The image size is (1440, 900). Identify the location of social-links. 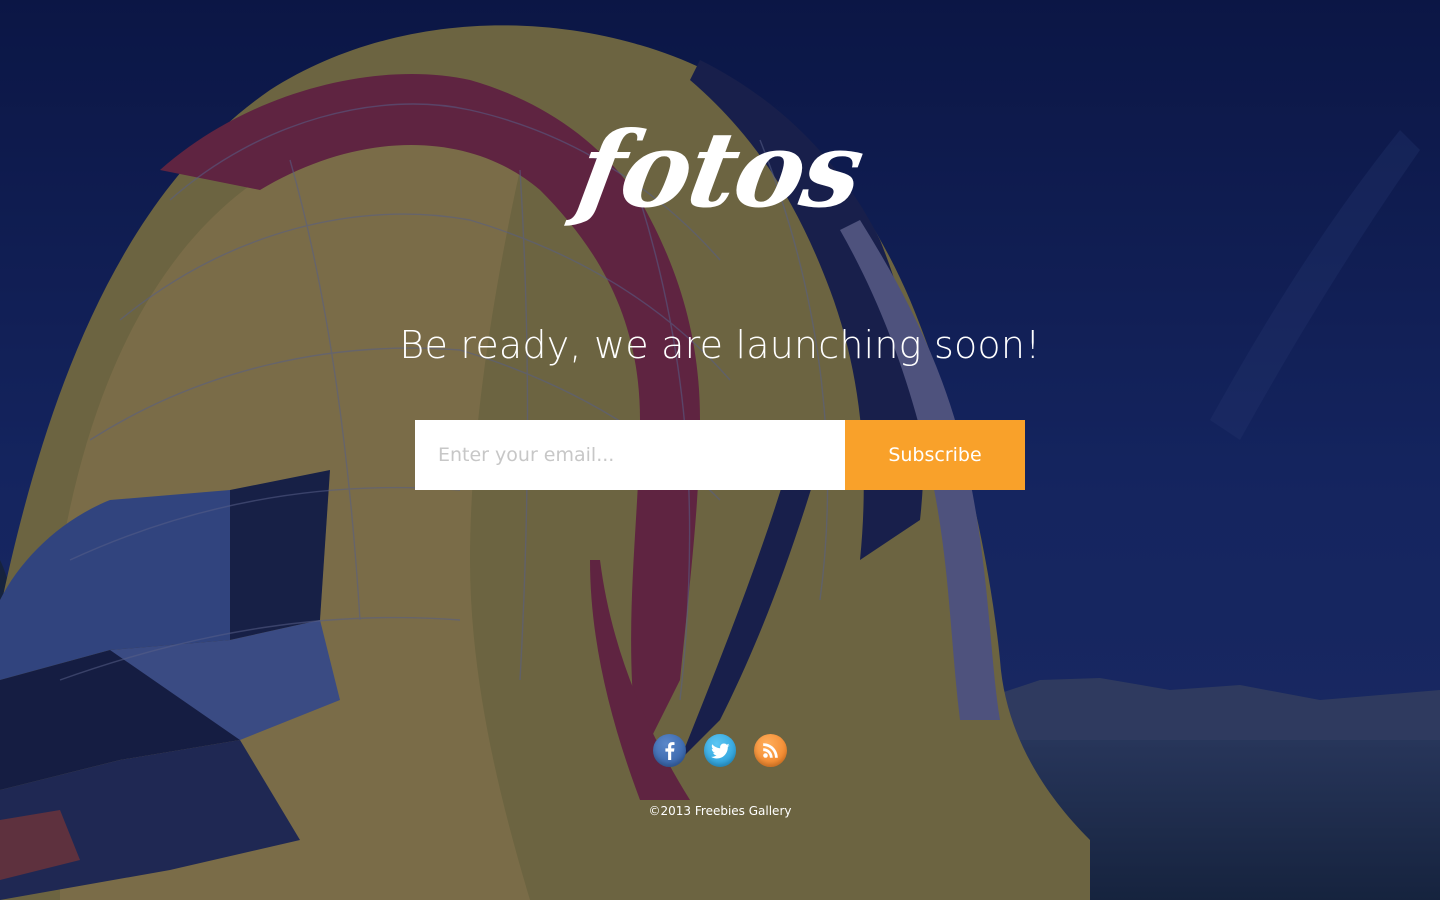
(720, 751).